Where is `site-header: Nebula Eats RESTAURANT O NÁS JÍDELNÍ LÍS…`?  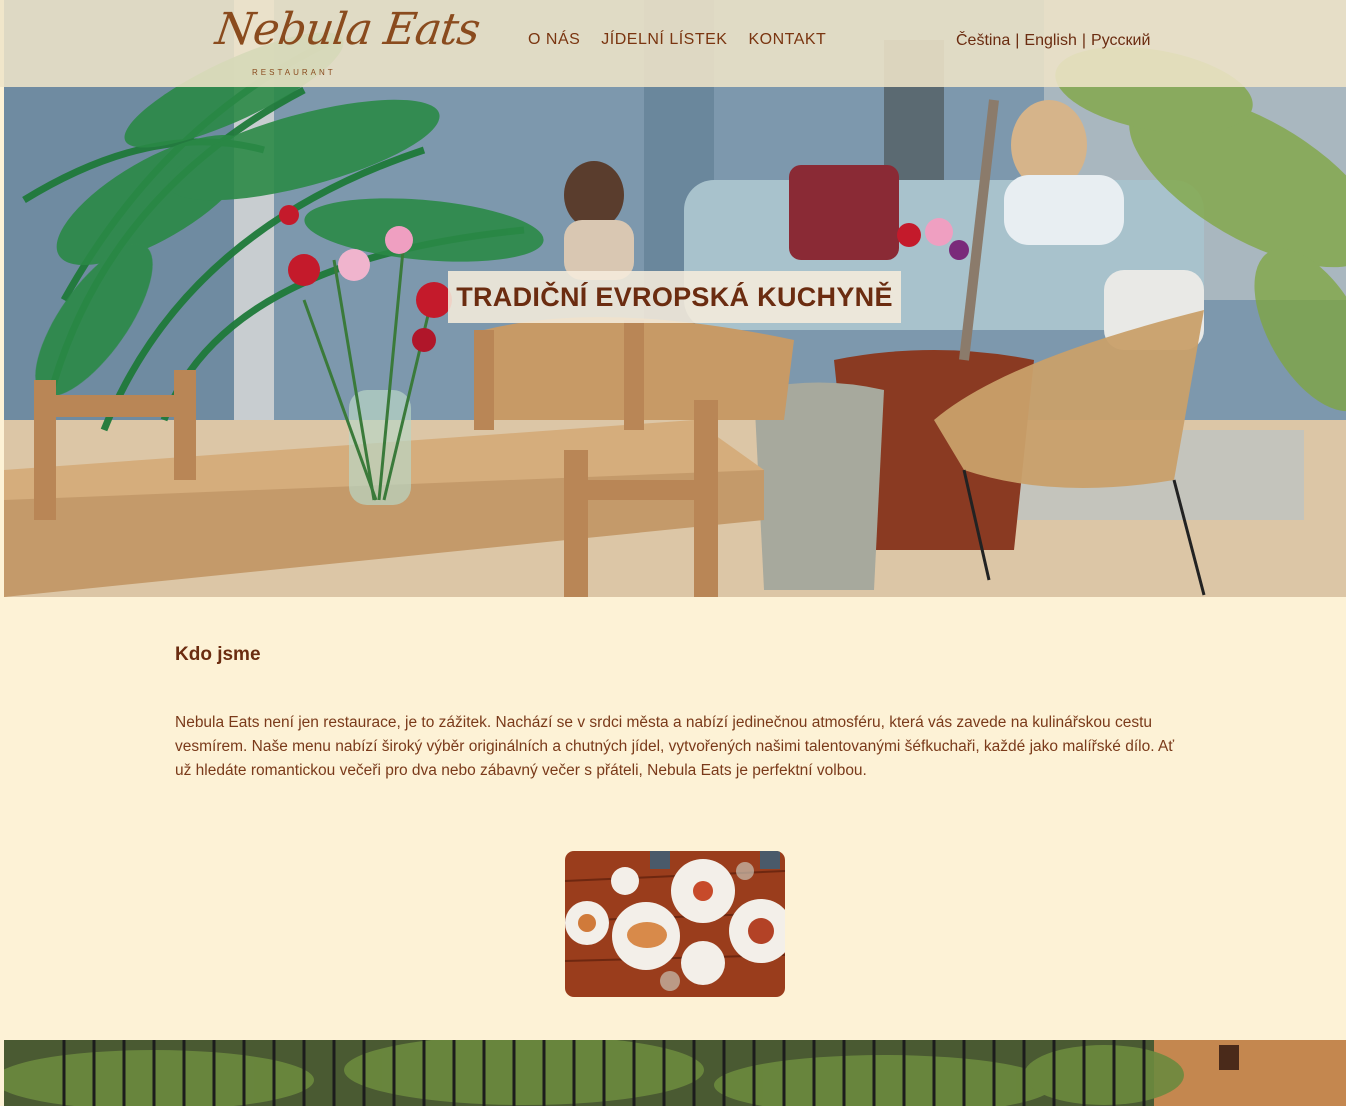 site-header: Nebula Eats RESTAURANT O NÁS JÍDELNÍ LÍS… is located at coordinates (673, 43).